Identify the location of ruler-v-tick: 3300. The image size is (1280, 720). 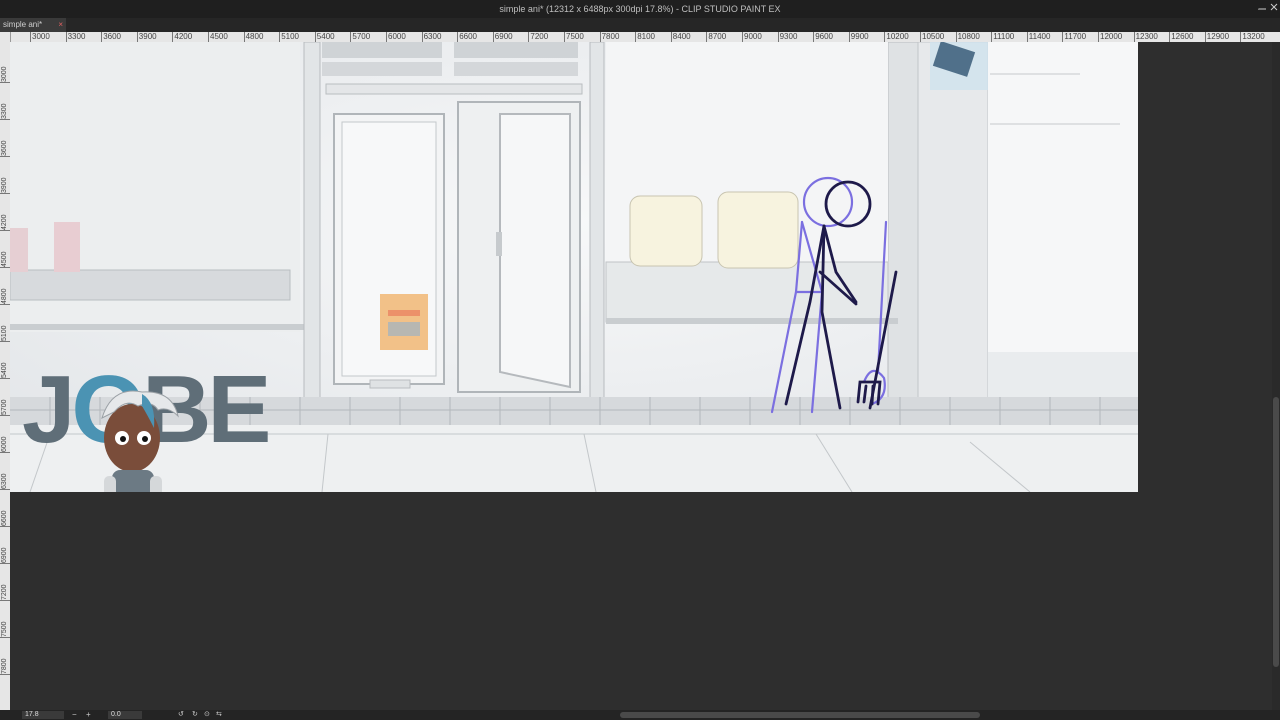
(5, 104).